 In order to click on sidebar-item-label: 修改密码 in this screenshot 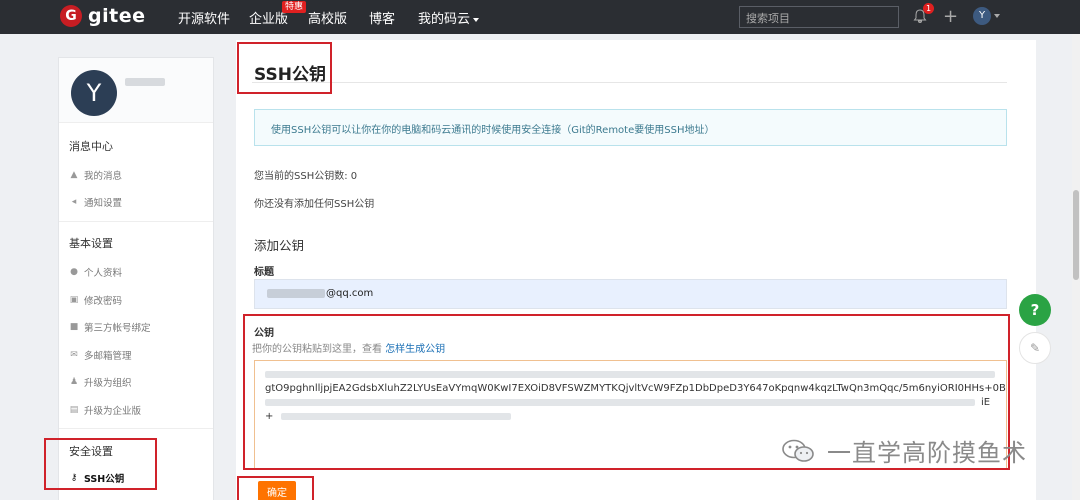, I will do `click(103, 301)`.